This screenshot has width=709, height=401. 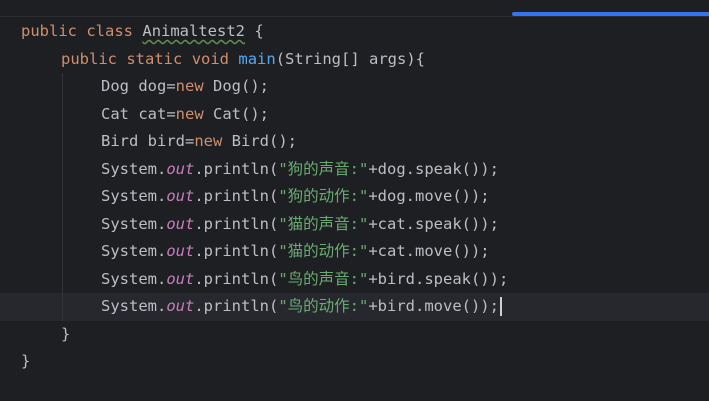 I want to click on string-literal: "狗的声音:", so click(x=323, y=168).